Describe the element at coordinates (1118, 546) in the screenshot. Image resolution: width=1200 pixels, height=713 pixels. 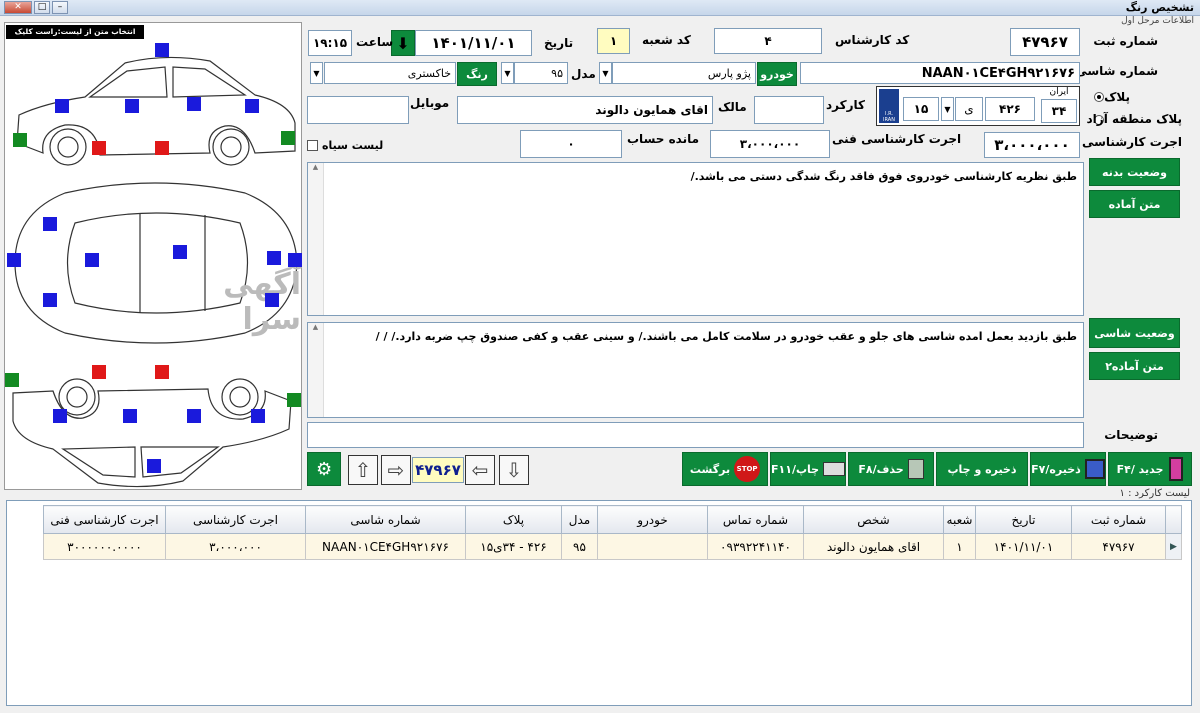
I see `cell-reg-no: ۴۷۹۶۷` at that location.